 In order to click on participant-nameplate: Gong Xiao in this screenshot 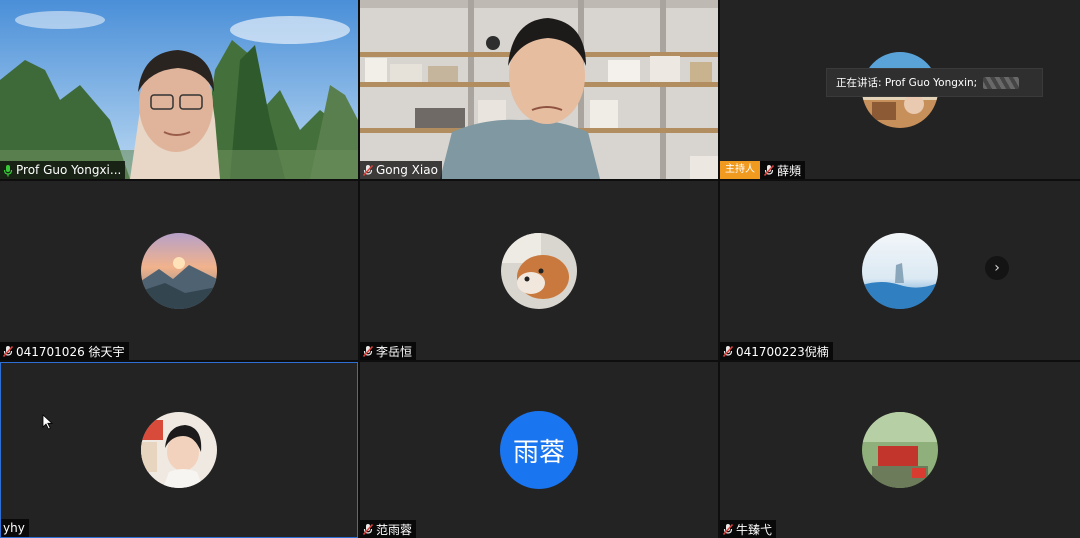, I will do `click(401, 170)`.